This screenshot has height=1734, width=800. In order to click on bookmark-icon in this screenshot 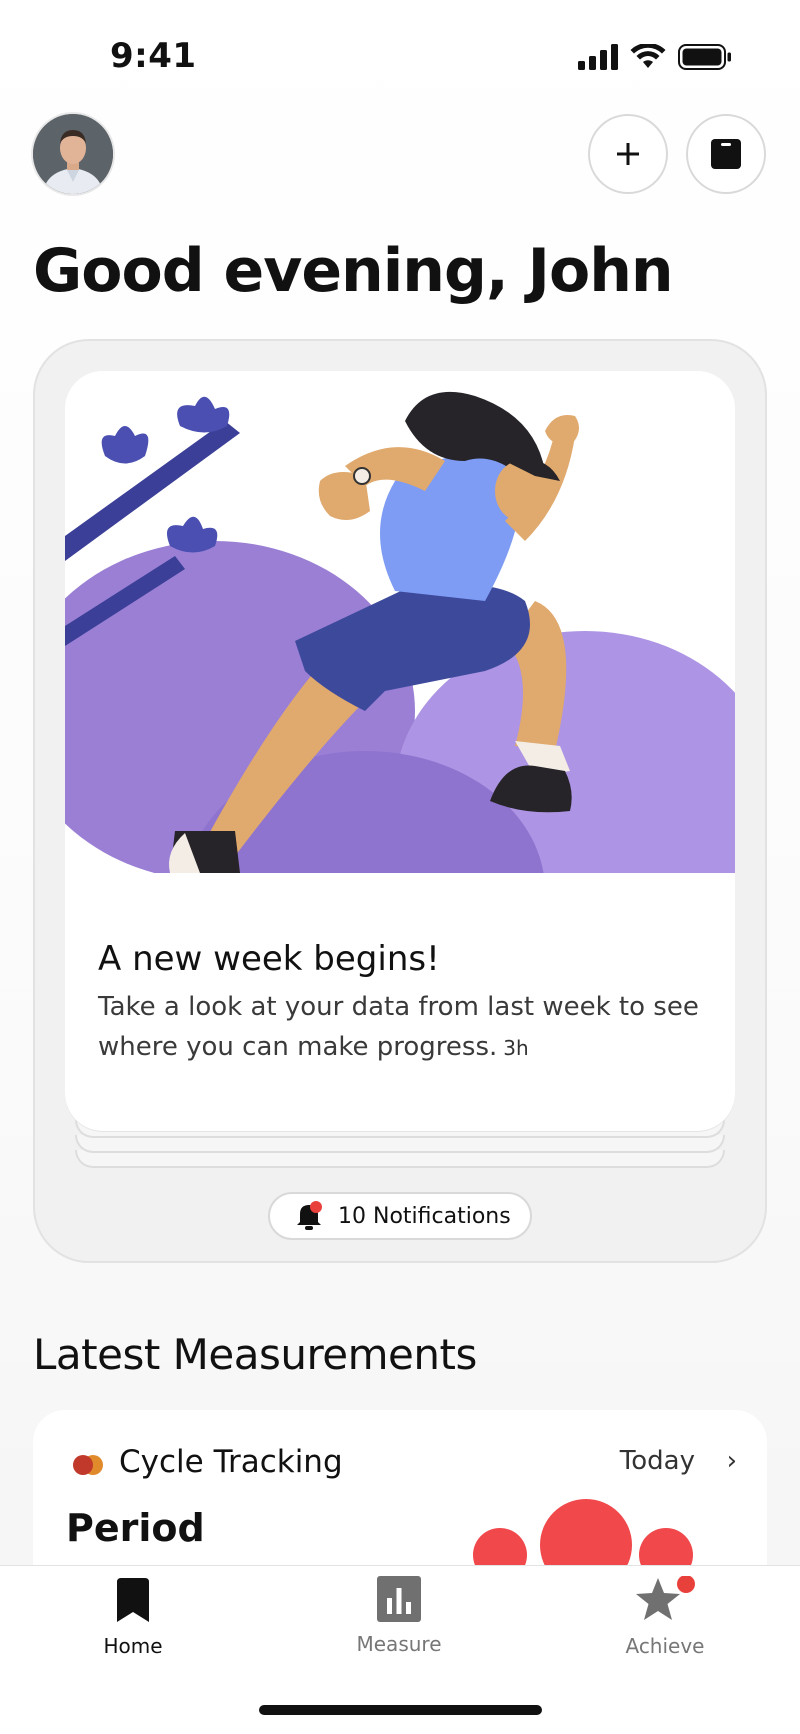, I will do `click(133, 1600)`.